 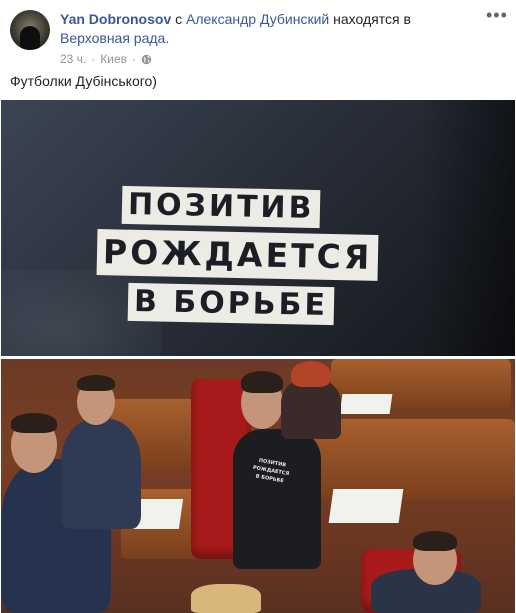 What do you see at coordinates (73, 59) in the screenshot?
I see `post-time-link: 23 ч.` at bounding box center [73, 59].